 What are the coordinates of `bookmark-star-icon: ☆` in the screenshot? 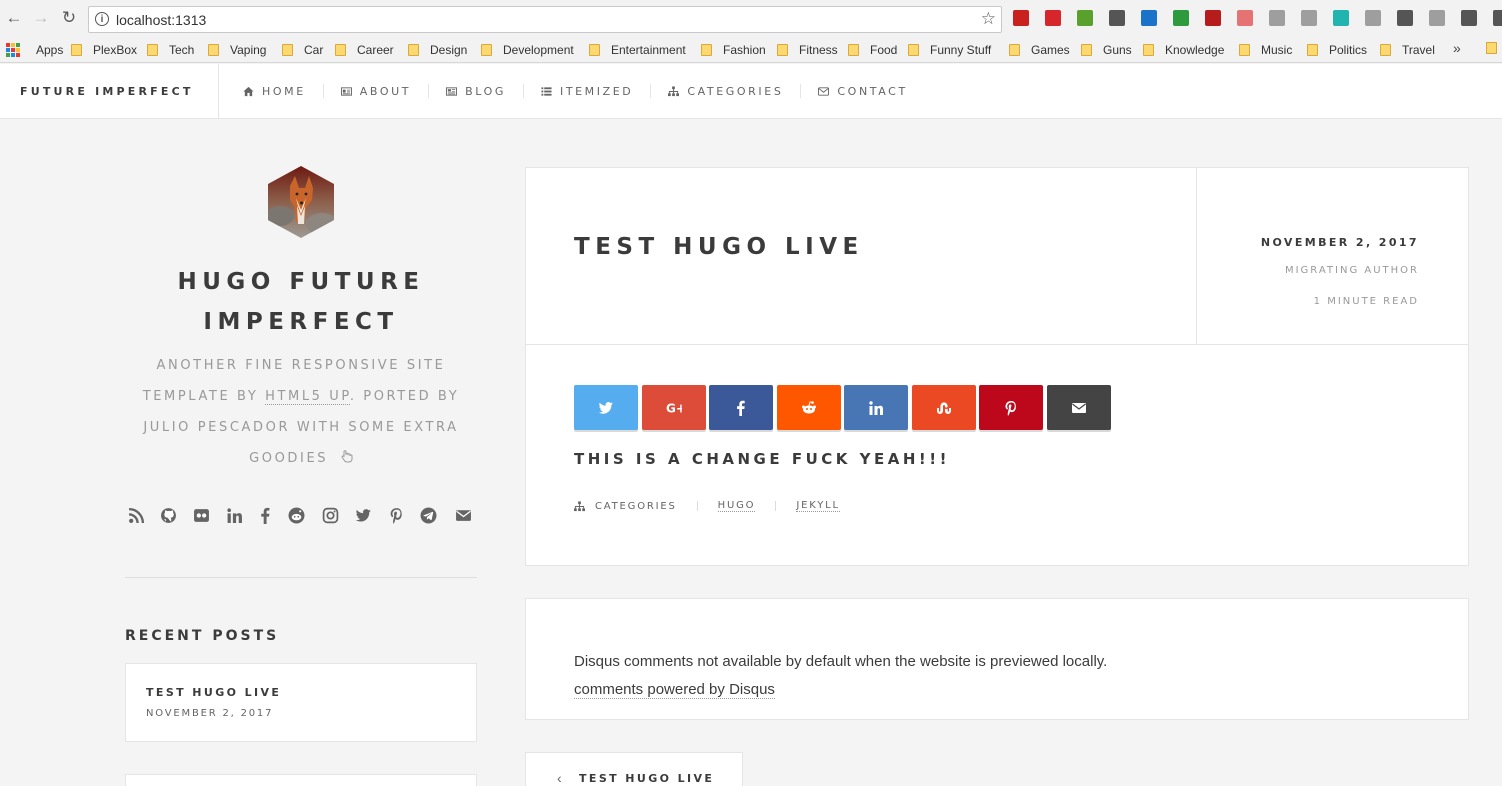 It's located at (988, 19).